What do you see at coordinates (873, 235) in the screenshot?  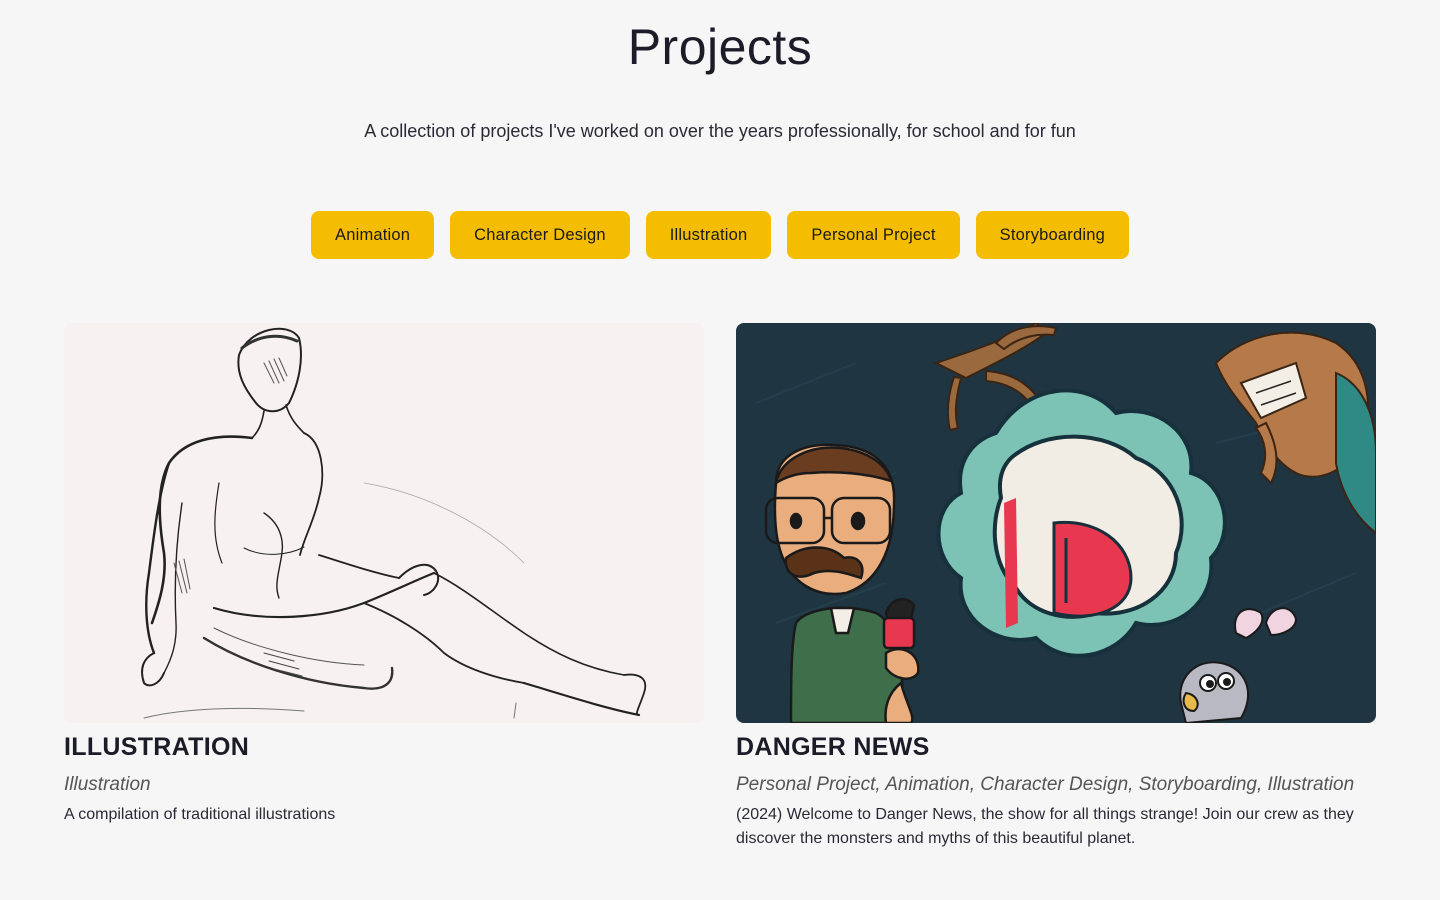 I see `filter-personal-project-button: Personal Project` at bounding box center [873, 235].